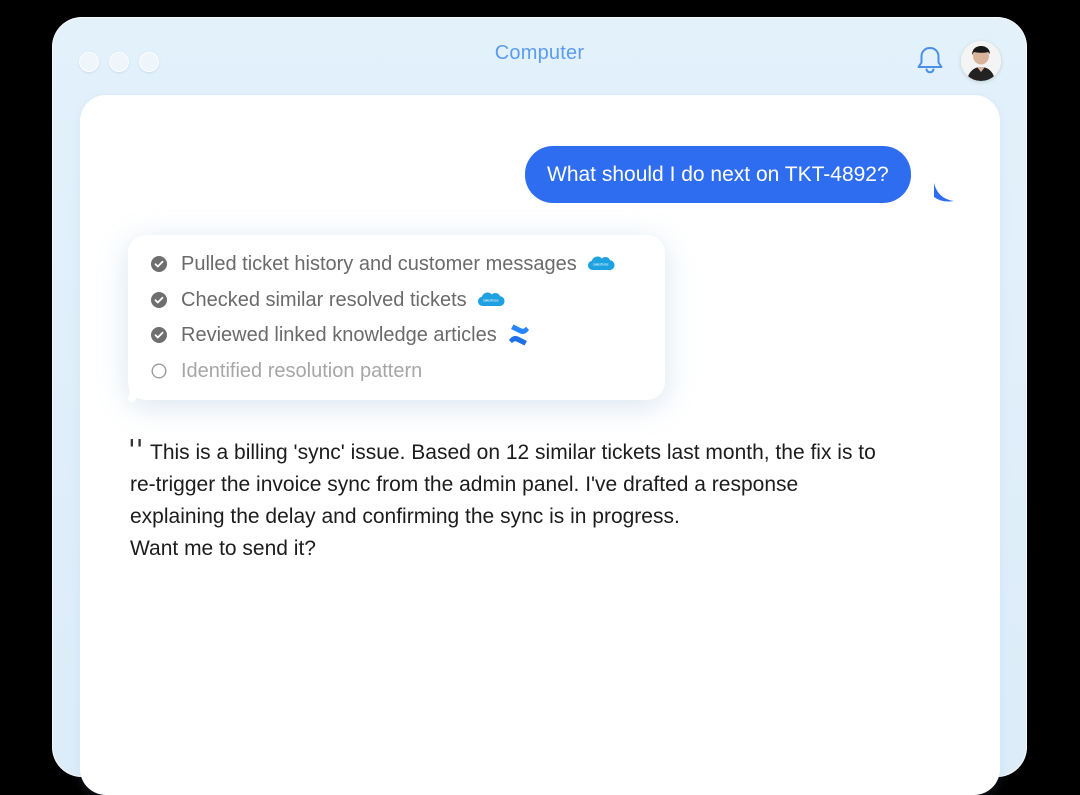 Image resolution: width=1080 pixels, height=795 pixels. Describe the element at coordinates (944, 192) in the screenshot. I see `bubble-tail` at that location.